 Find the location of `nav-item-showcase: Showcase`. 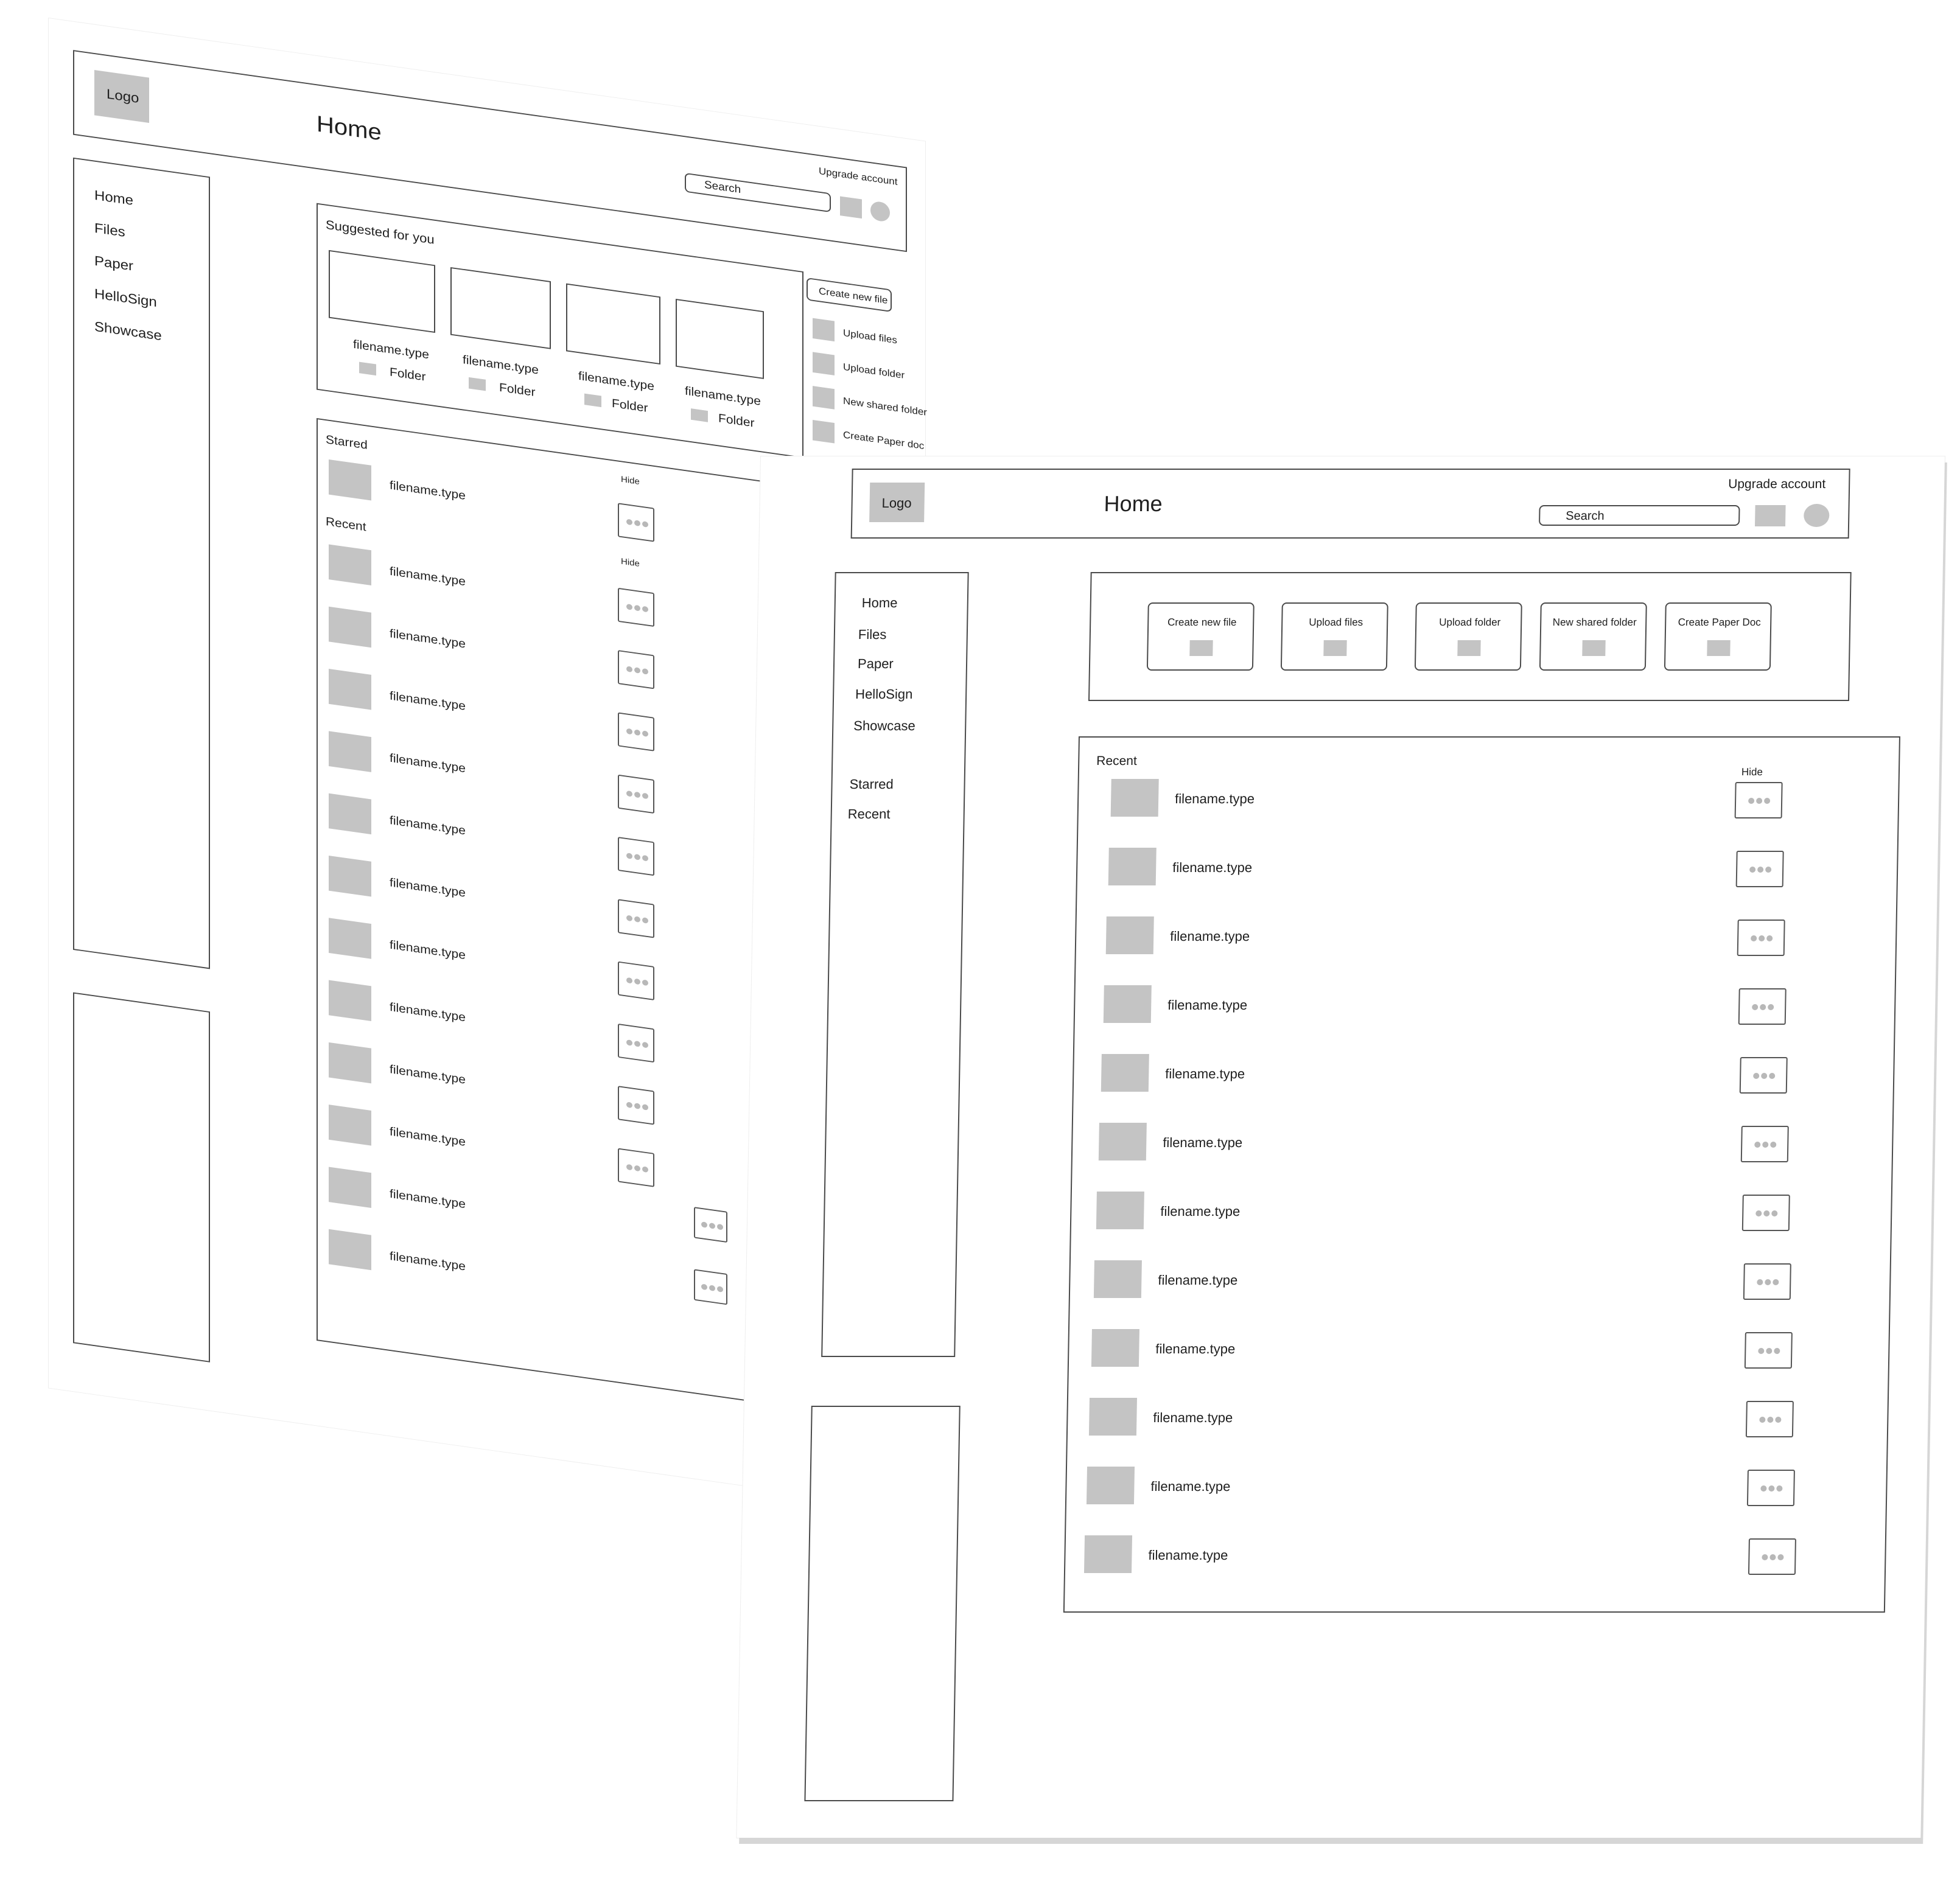

nav-item-showcase: Showcase is located at coordinates (884, 726).